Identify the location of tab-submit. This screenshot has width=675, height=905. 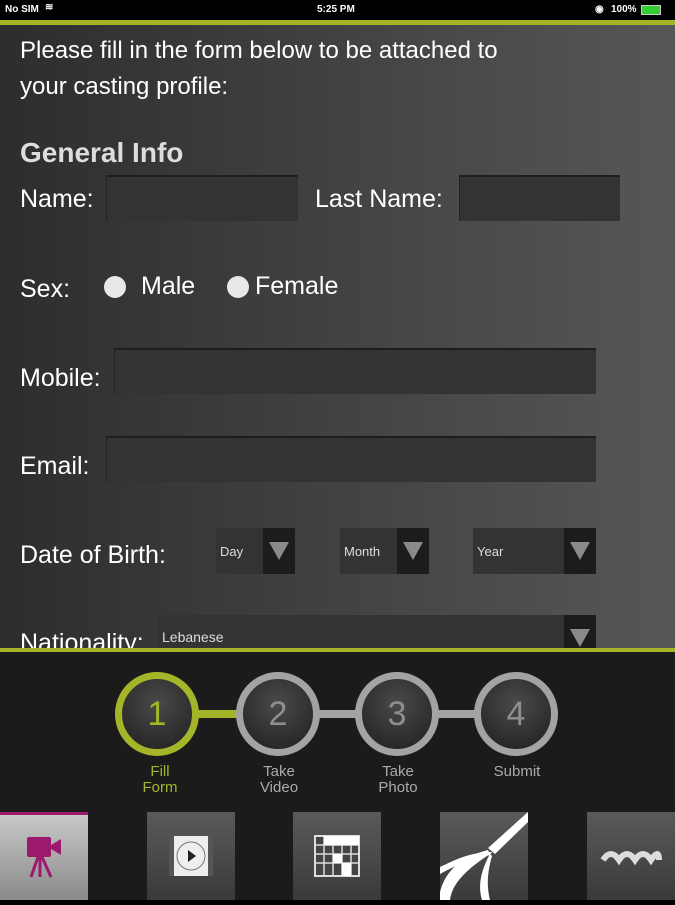
(484, 856).